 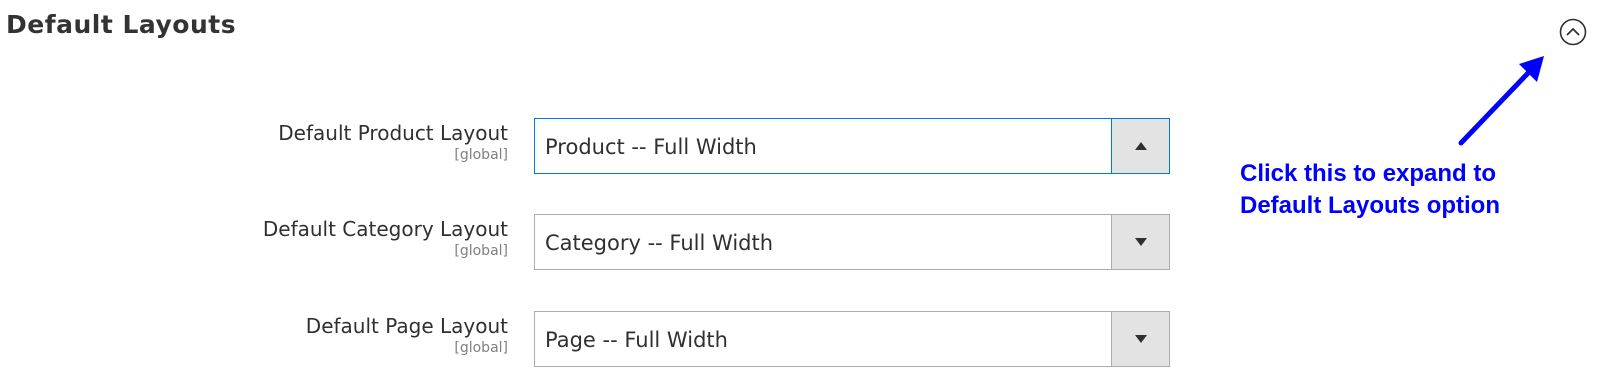 I want to click on product-layout-scope: [global], so click(x=481, y=155).